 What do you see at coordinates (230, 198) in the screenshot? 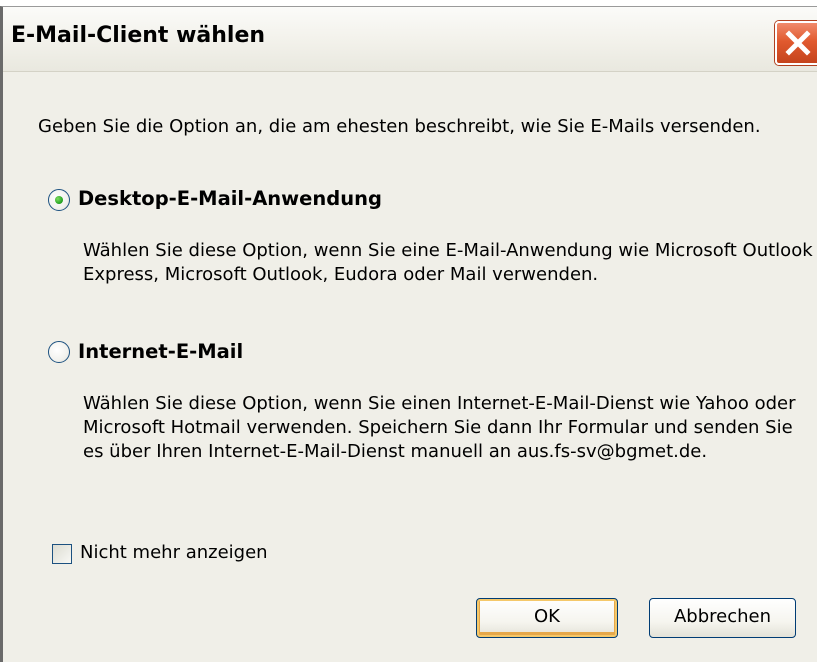
I see `desktop-email-label: Desktop-E-Mail-Anwendung` at bounding box center [230, 198].